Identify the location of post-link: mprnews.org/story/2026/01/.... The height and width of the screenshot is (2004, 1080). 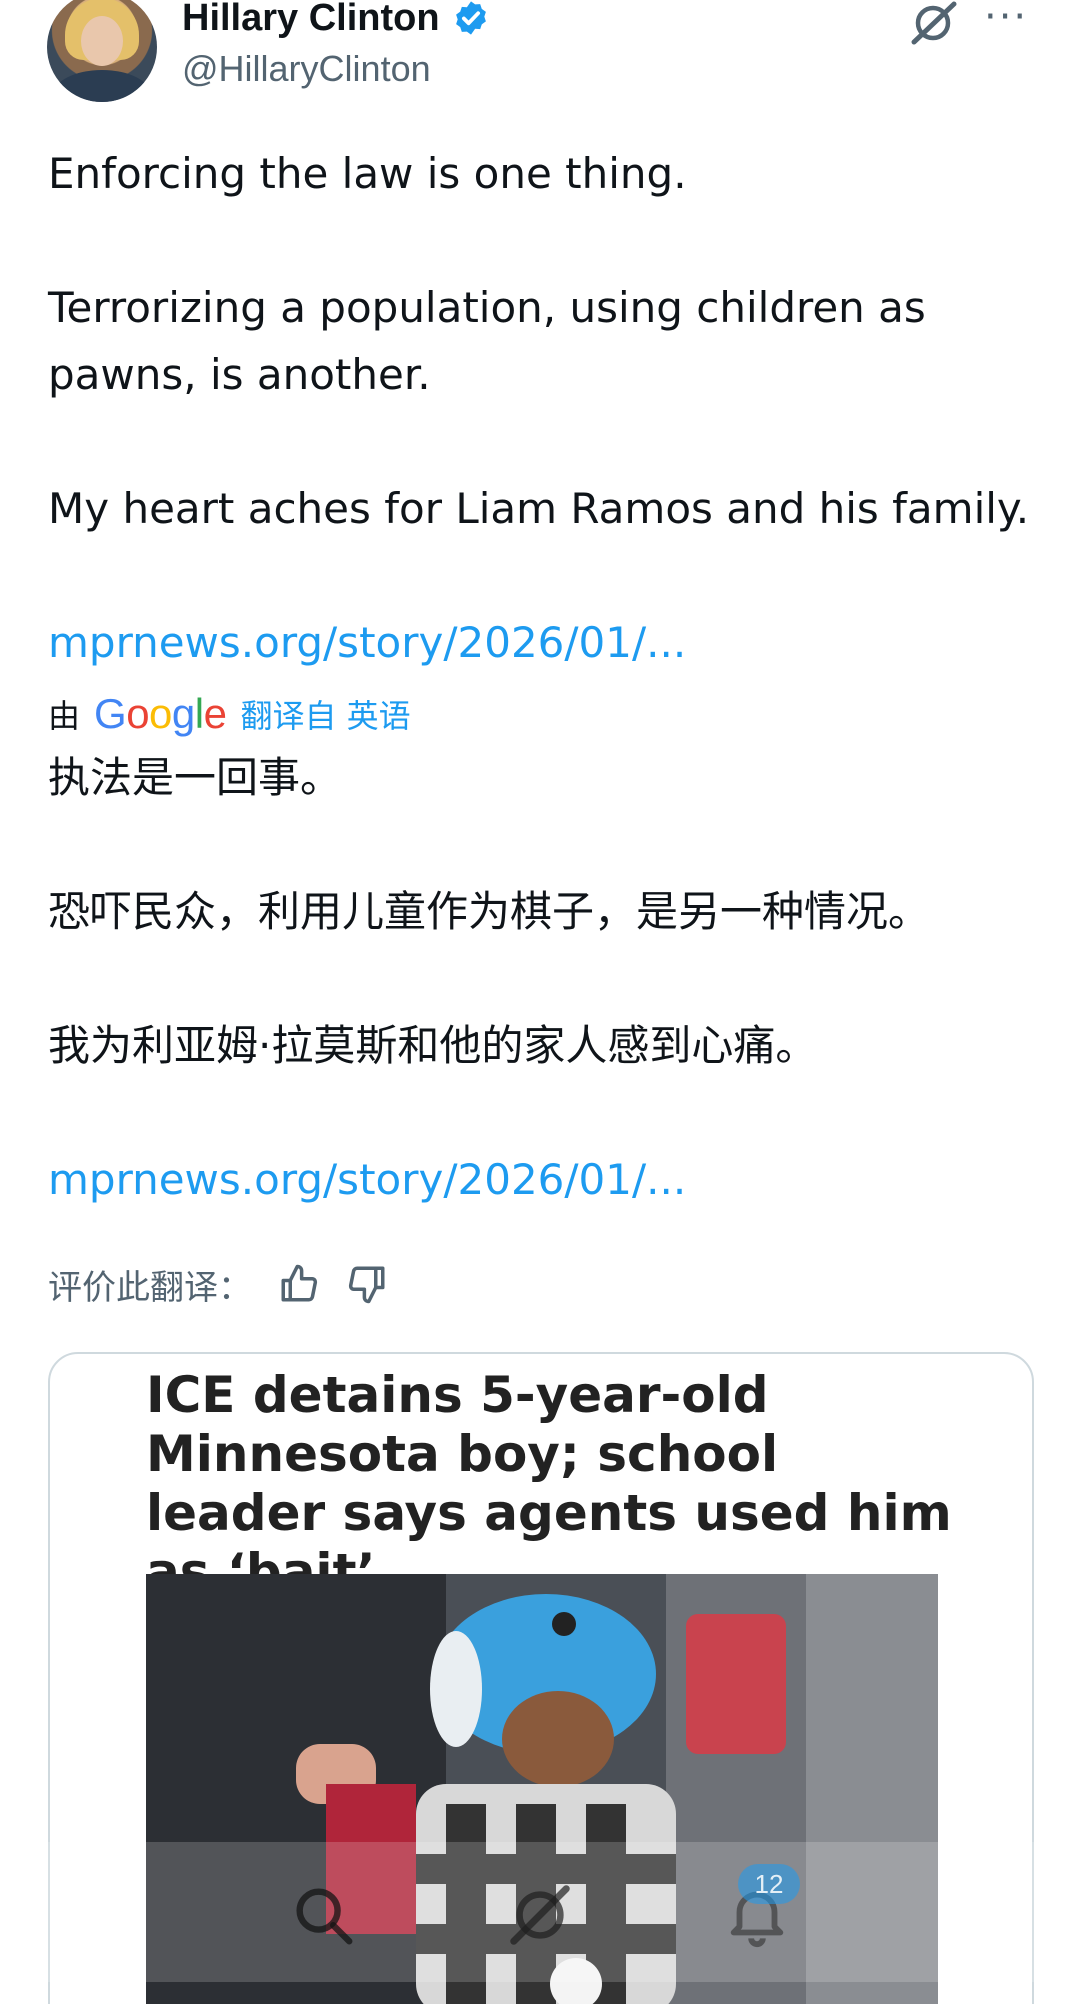
(548, 642).